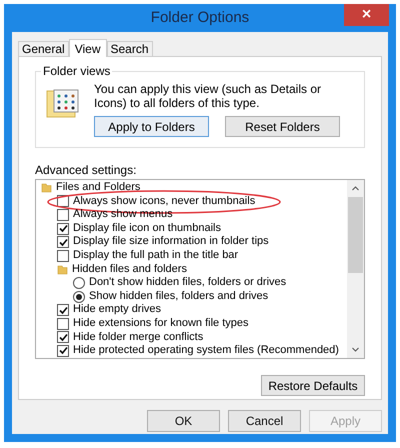 The width and height of the screenshot is (400, 448). I want to click on setting-label: Display file icon on thumbnails, so click(147, 229).